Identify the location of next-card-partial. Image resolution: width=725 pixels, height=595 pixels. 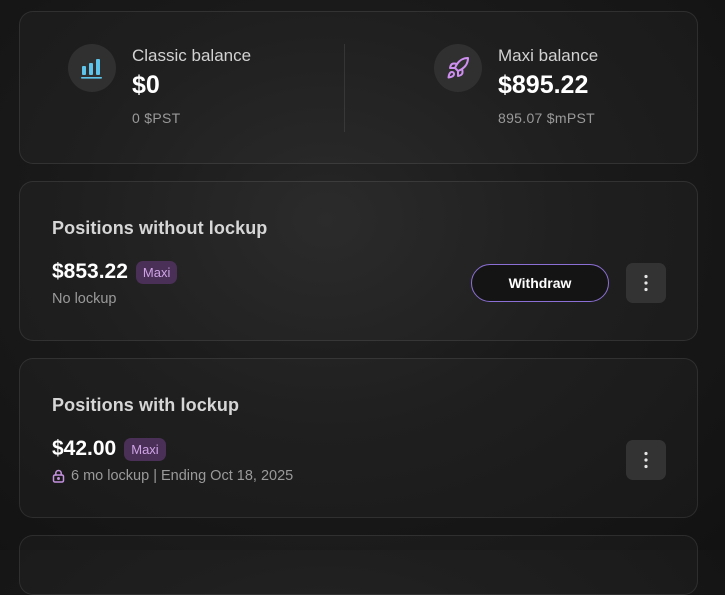
(358, 565).